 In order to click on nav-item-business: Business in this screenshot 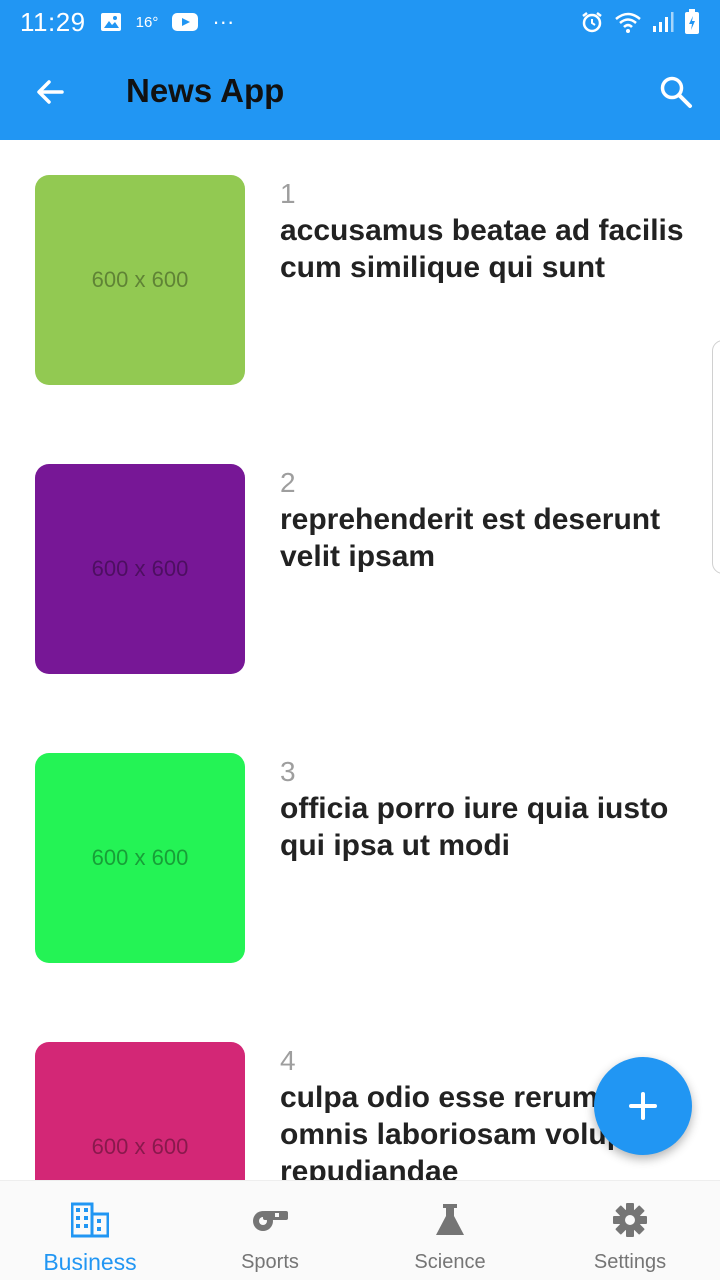, I will do `click(90, 1230)`.